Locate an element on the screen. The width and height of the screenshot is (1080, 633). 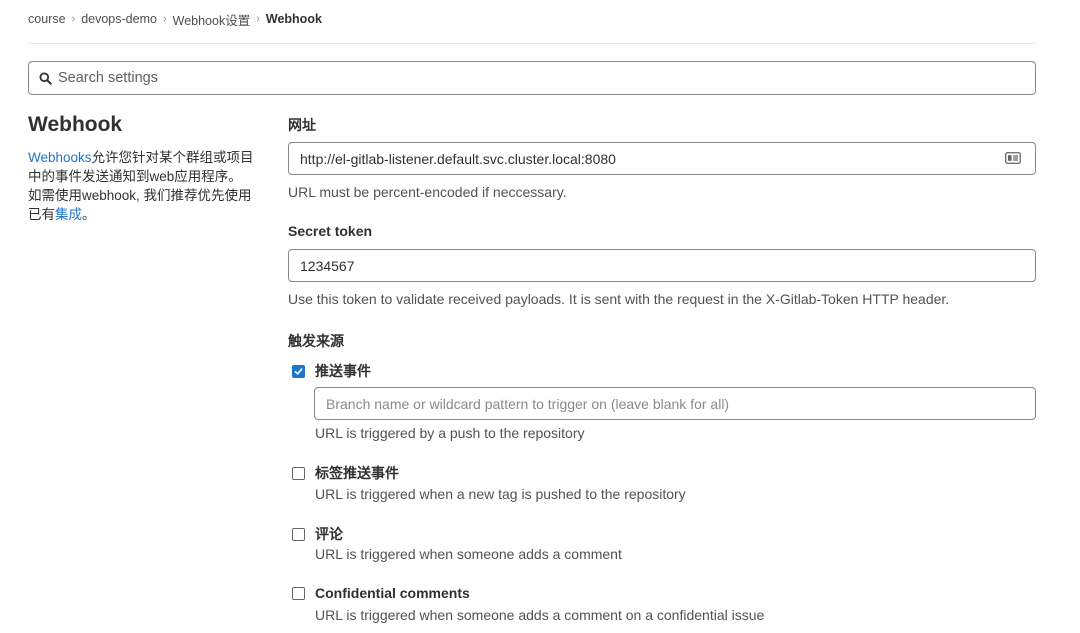
confidential-comments-checkbox is located at coordinates (298, 593).